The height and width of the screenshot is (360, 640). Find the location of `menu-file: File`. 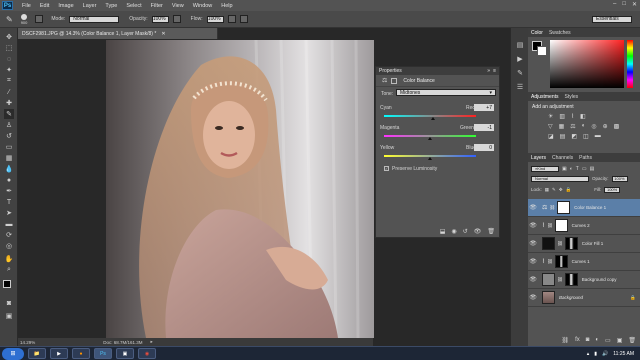

menu-file: File is located at coordinates (26, 6).